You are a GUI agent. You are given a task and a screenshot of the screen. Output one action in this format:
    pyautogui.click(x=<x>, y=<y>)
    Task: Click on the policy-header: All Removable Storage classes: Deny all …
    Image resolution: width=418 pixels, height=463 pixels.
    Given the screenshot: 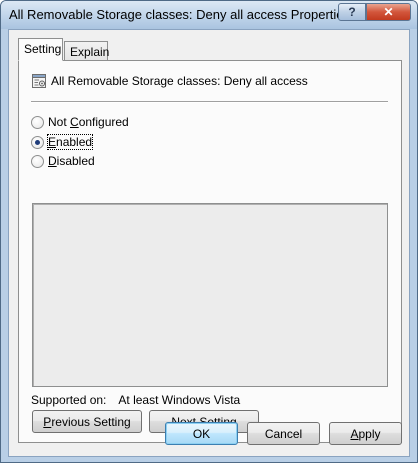 What is the action you would take?
    pyautogui.click(x=169, y=81)
    